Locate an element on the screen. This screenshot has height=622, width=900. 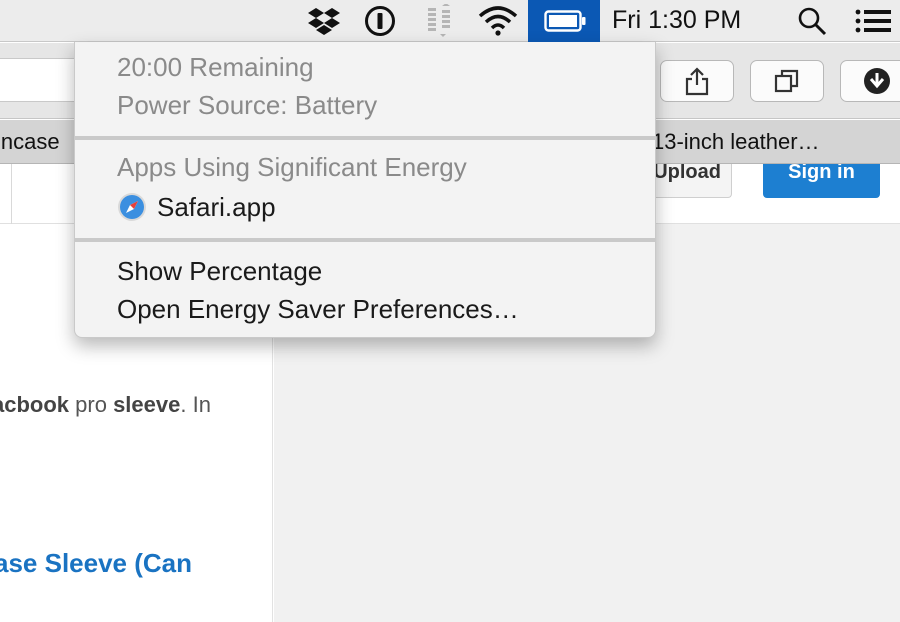
1password-menu-item is located at coordinates (380, 21).